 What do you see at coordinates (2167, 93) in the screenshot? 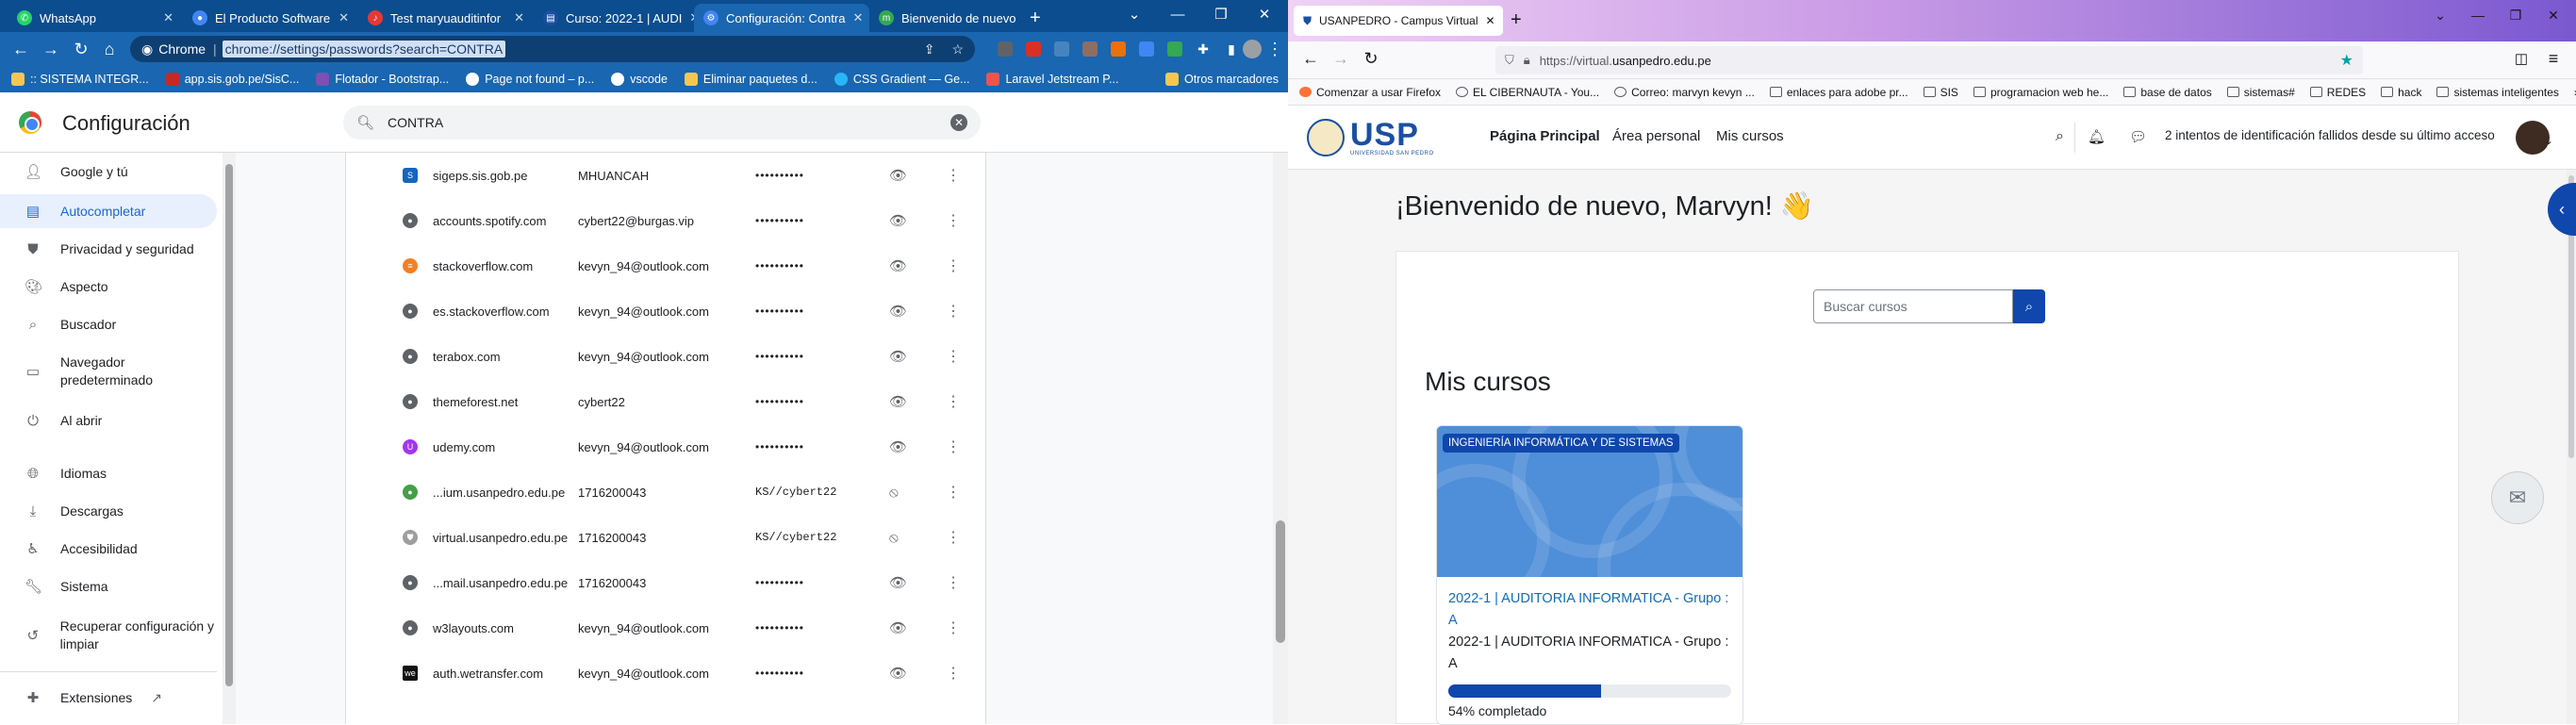
I see `bookmark-folder: base de datos` at bounding box center [2167, 93].